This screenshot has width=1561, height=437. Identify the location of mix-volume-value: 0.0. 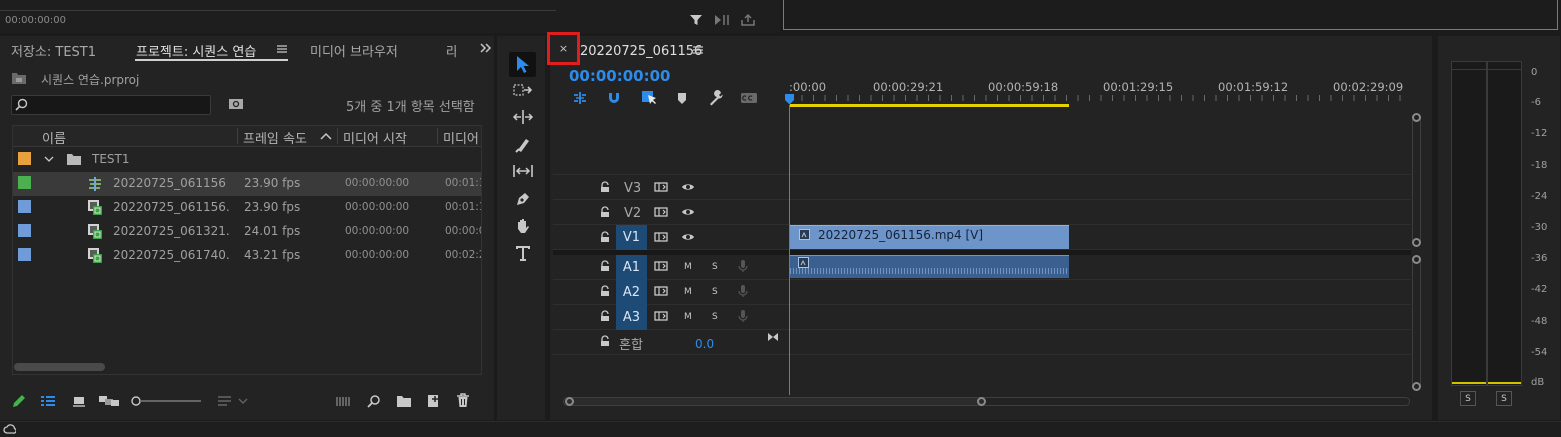
(704, 344).